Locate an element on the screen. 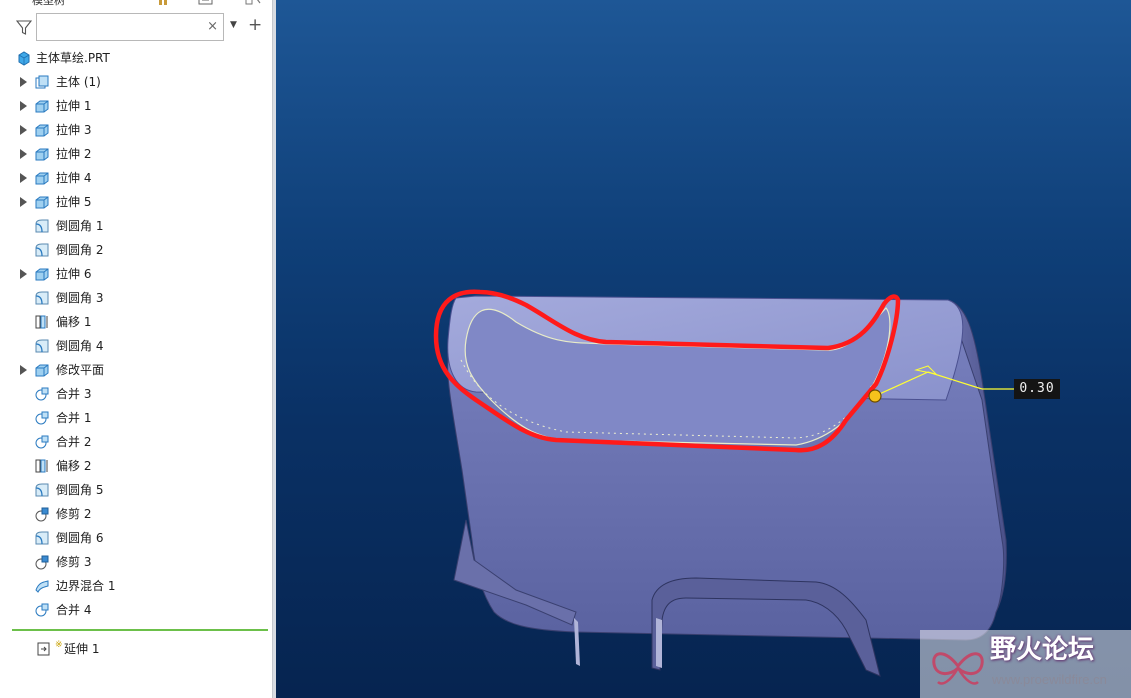  dimension-value-label: 0.30 is located at coordinates (1037, 389).